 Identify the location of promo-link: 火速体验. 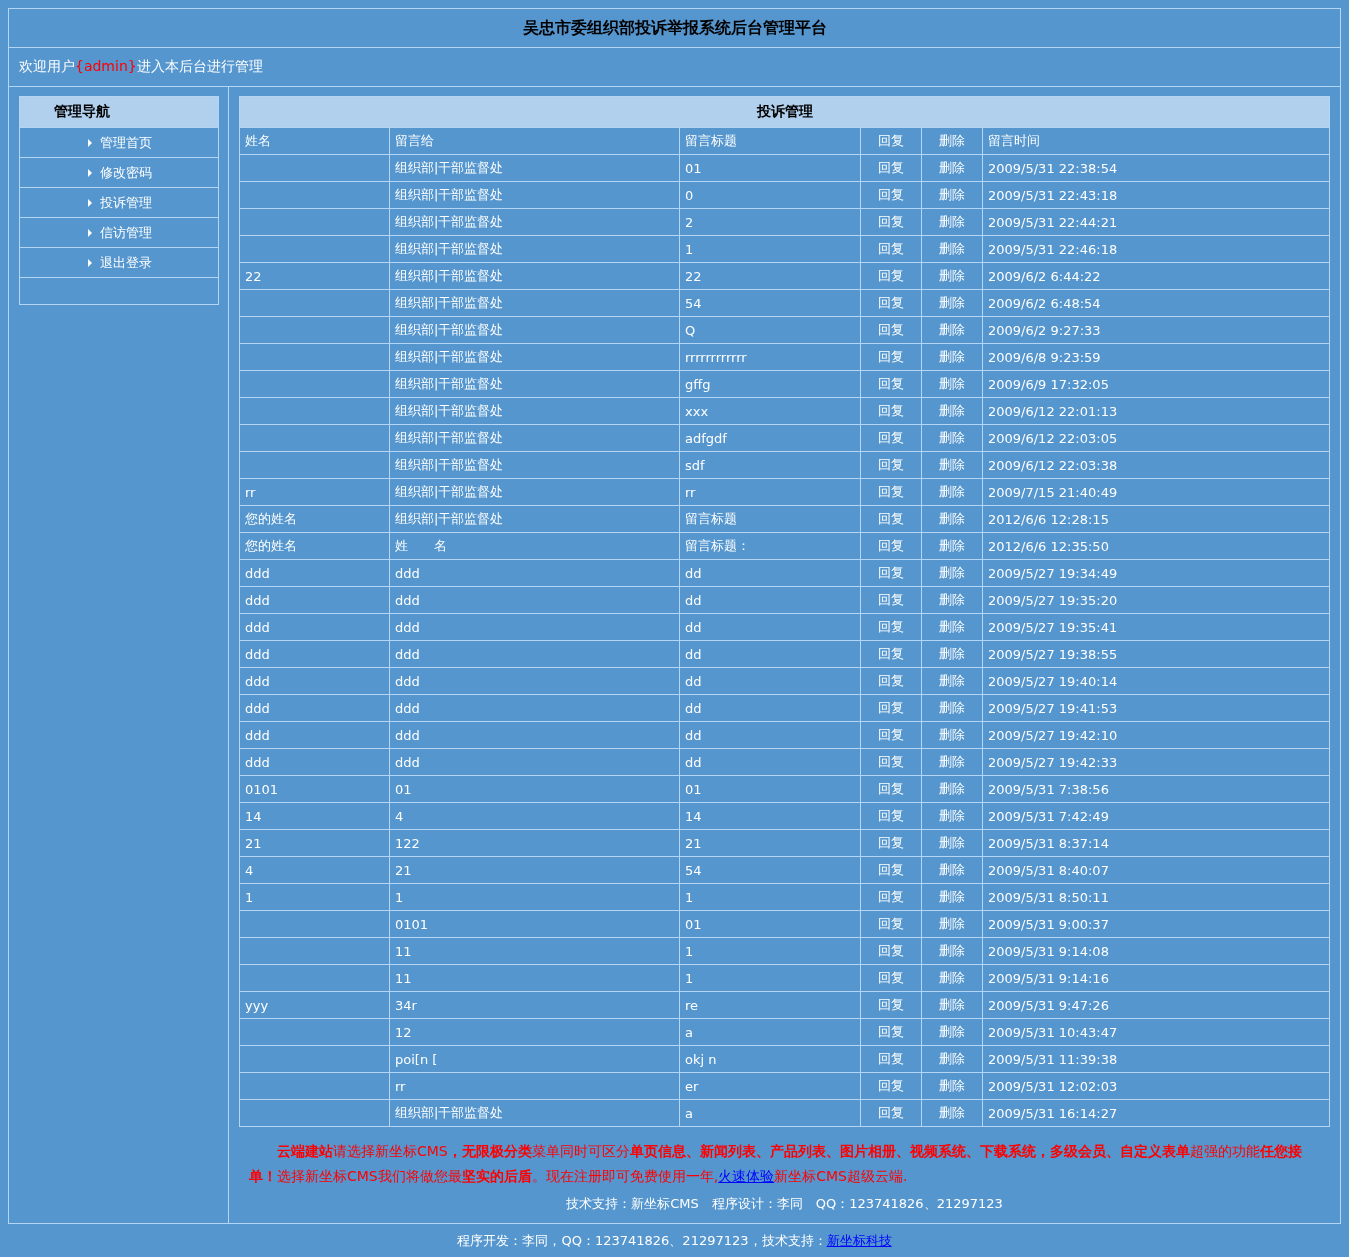
(746, 1176).